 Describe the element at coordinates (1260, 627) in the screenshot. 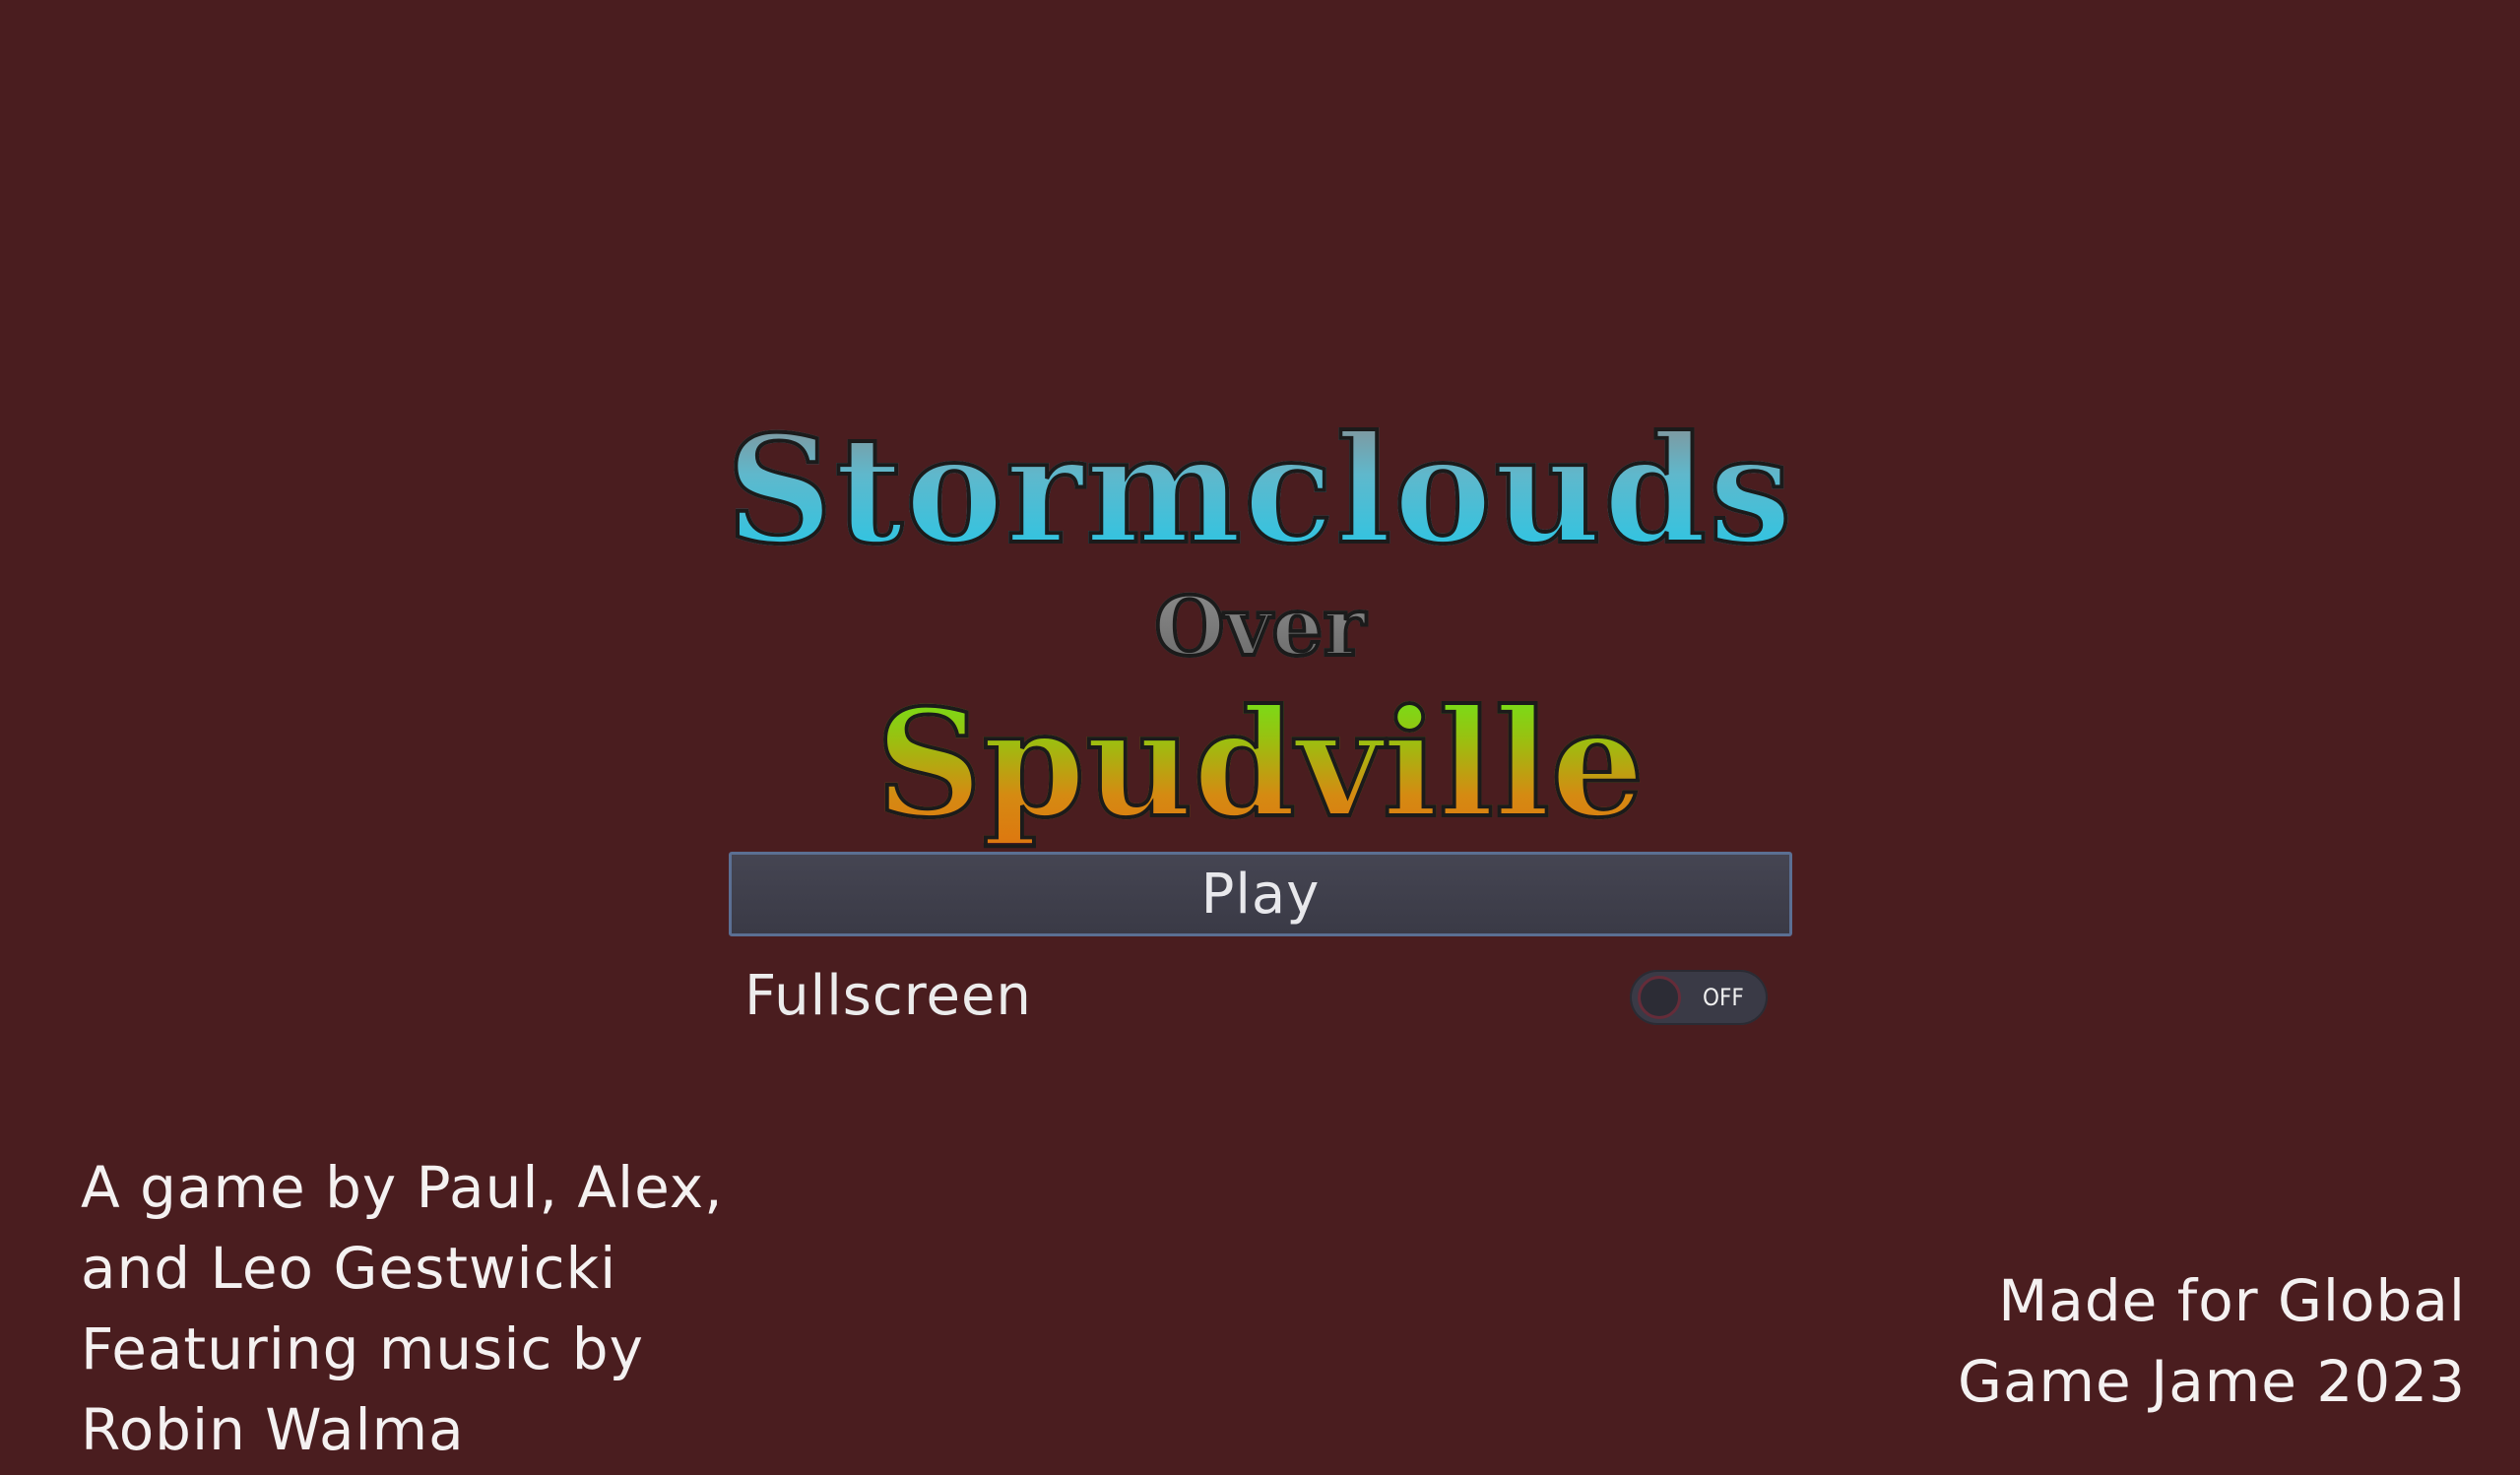

I see `game-title-over: Over` at that location.